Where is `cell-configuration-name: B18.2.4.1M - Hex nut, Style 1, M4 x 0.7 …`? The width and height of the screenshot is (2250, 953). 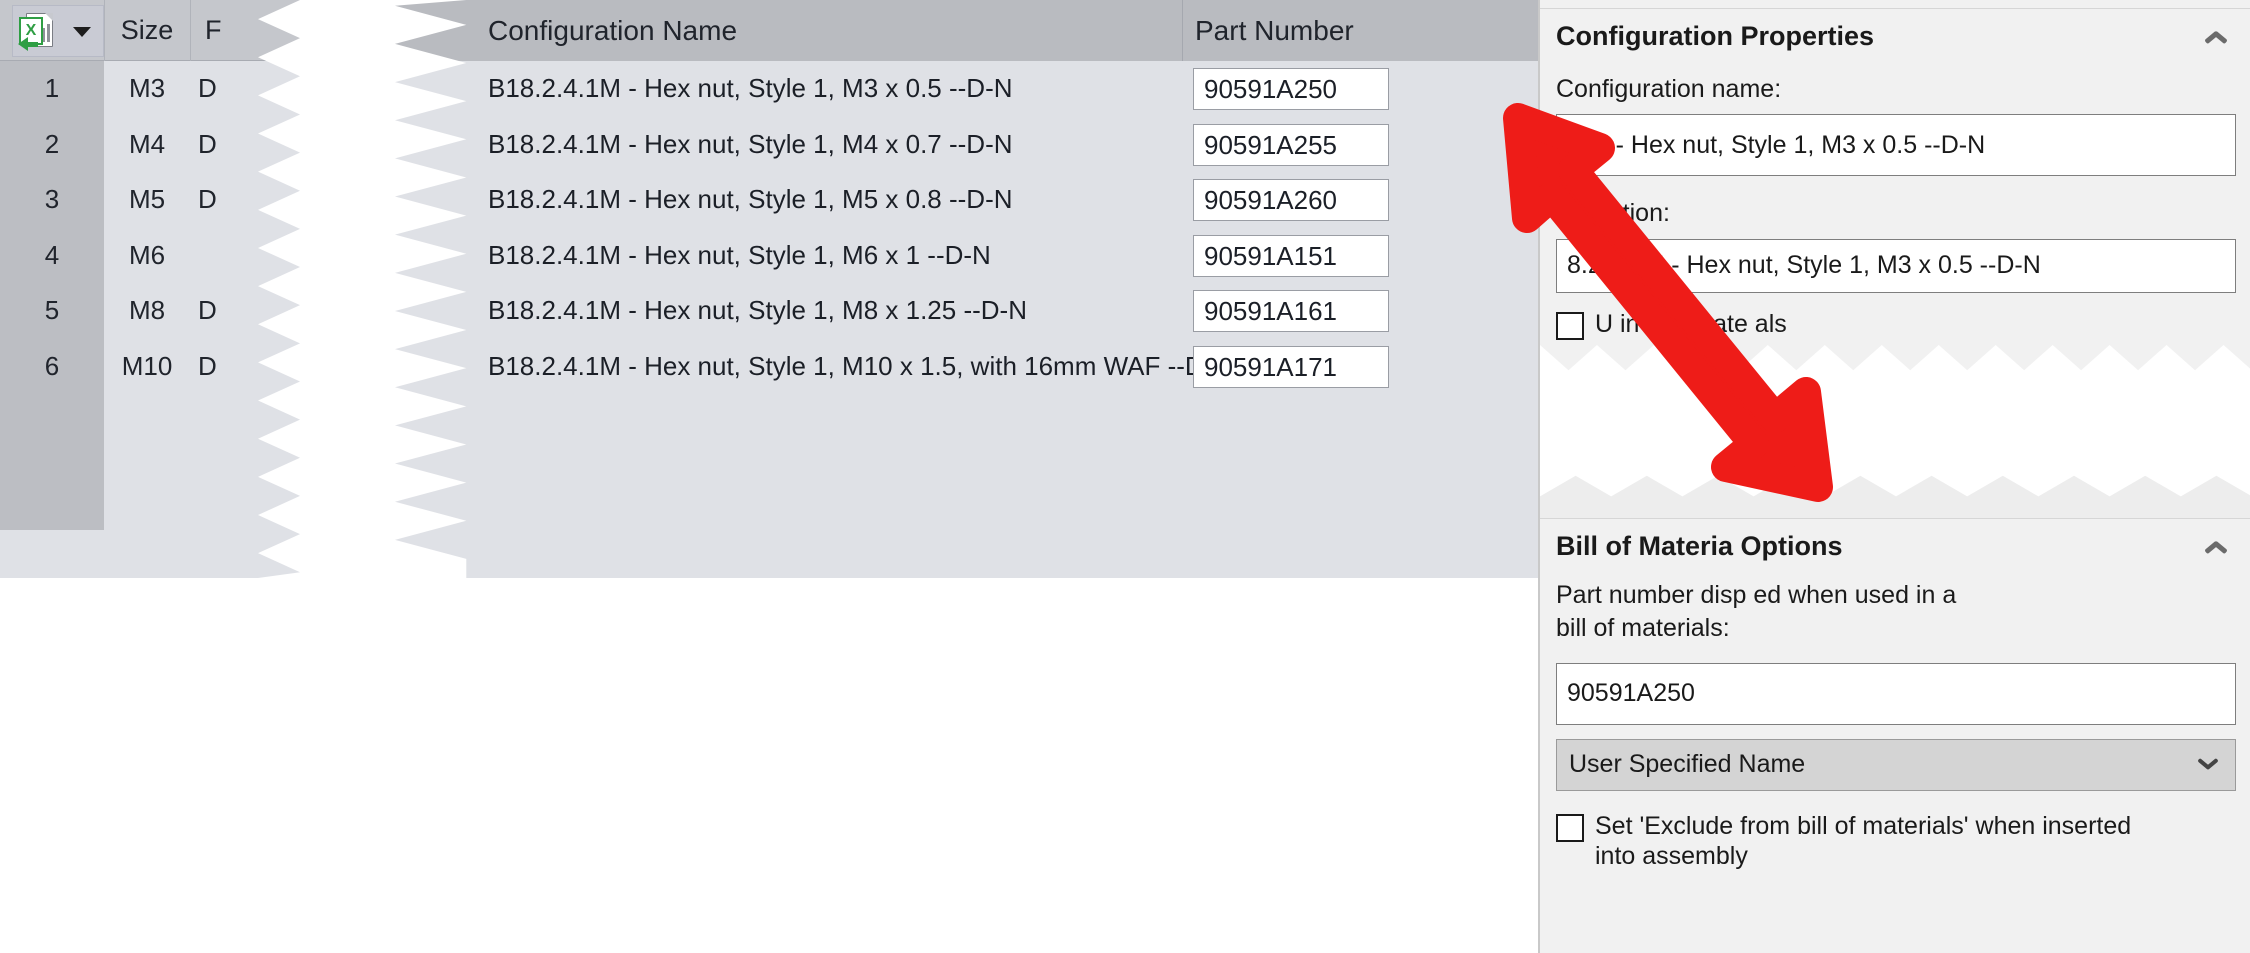
cell-configuration-name: B18.2.4.1M - Hex nut, Style 1, M4 x 0.7 … is located at coordinates (750, 144).